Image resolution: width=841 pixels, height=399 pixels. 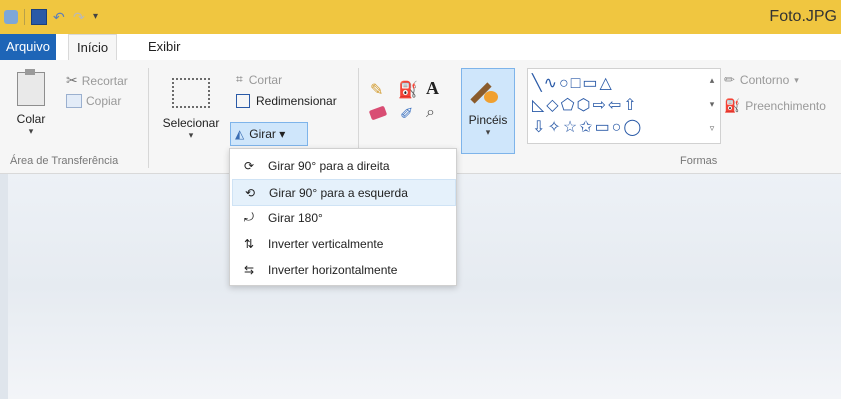 I want to click on tab-file: Arquivo, so click(x=28, y=47).